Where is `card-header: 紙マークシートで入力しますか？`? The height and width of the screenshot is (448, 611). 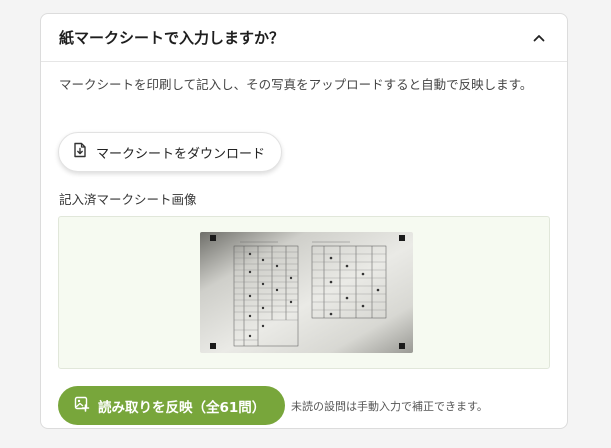
card-header: 紙マークシートで入力しますか？ is located at coordinates (304, 38).